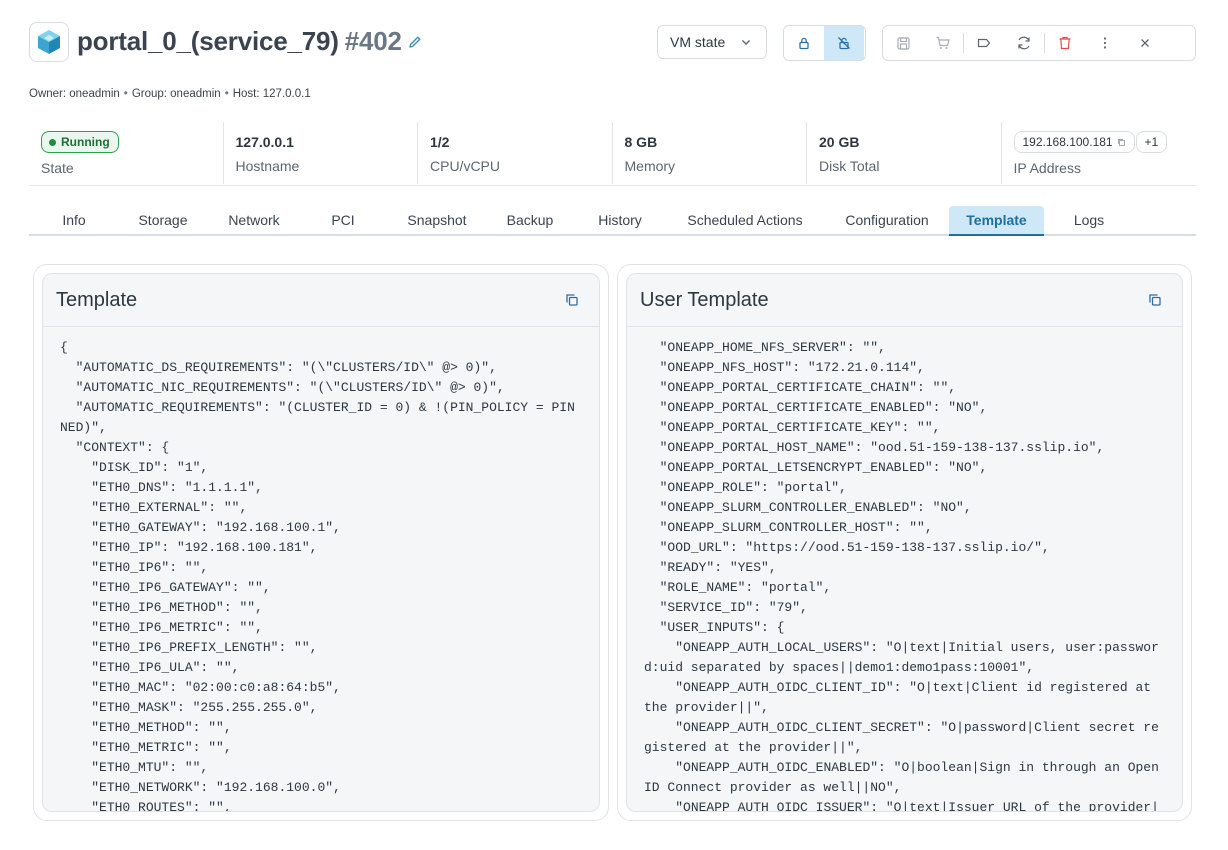  Describe the element at coordinates (200, 787) in the screenshot. I see `code-line: "ETH0_NETWORK": "192.168.100.0",` at that location.